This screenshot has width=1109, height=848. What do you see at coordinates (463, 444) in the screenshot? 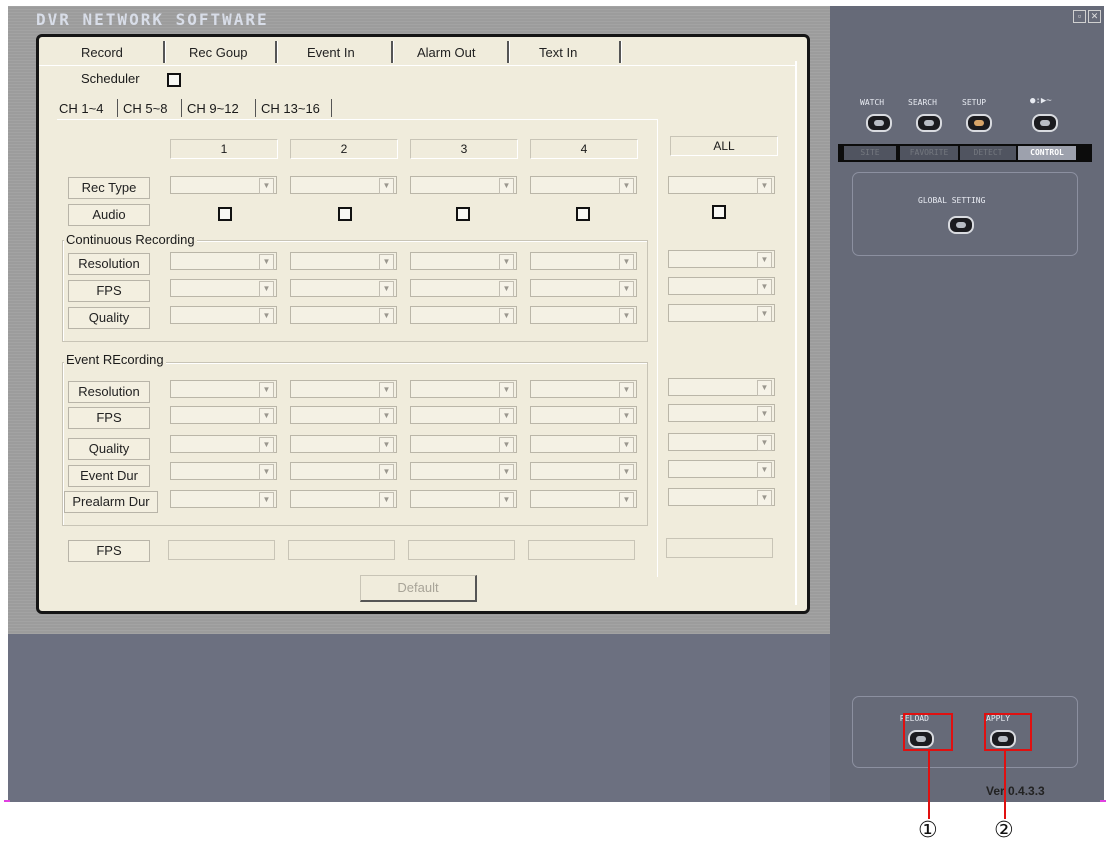
I see `event-quality-select-3: ▼` at bounding box center [463, 444].